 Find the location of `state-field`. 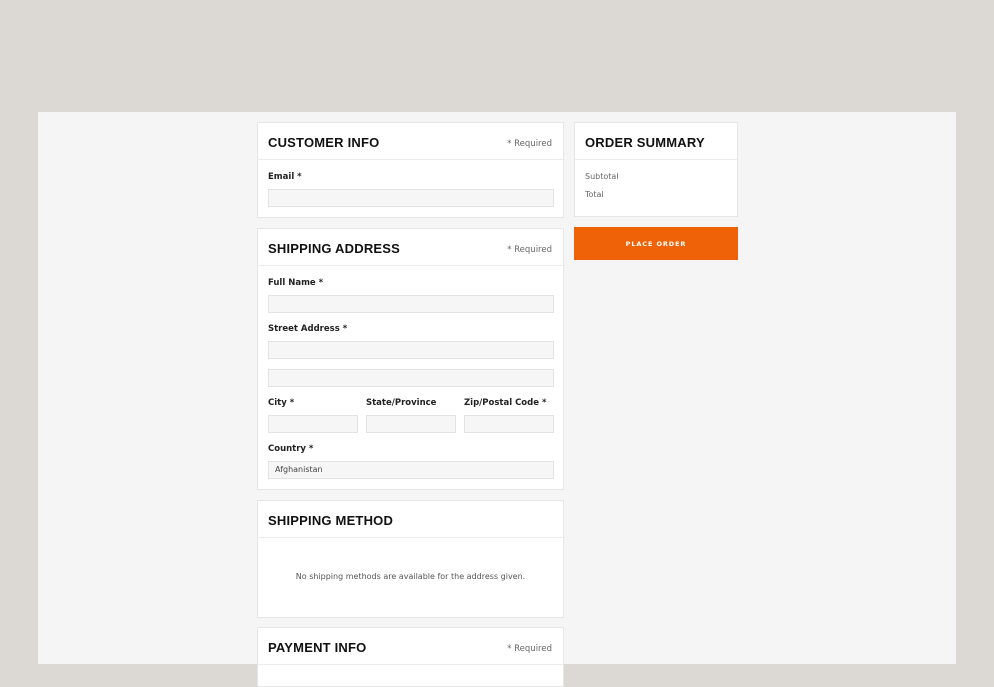

state-field is located at coordinates (411, 424).